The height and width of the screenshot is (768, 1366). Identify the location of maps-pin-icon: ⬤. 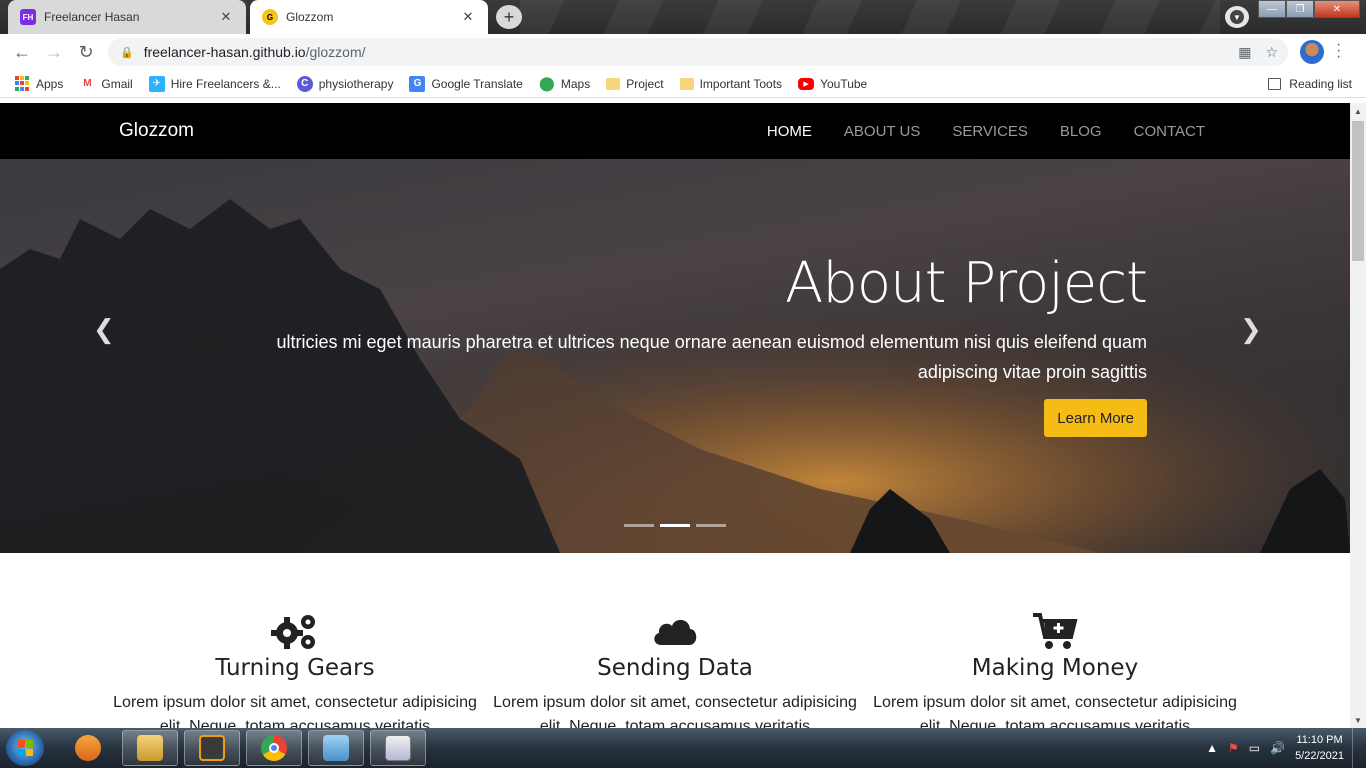
(547, 83).